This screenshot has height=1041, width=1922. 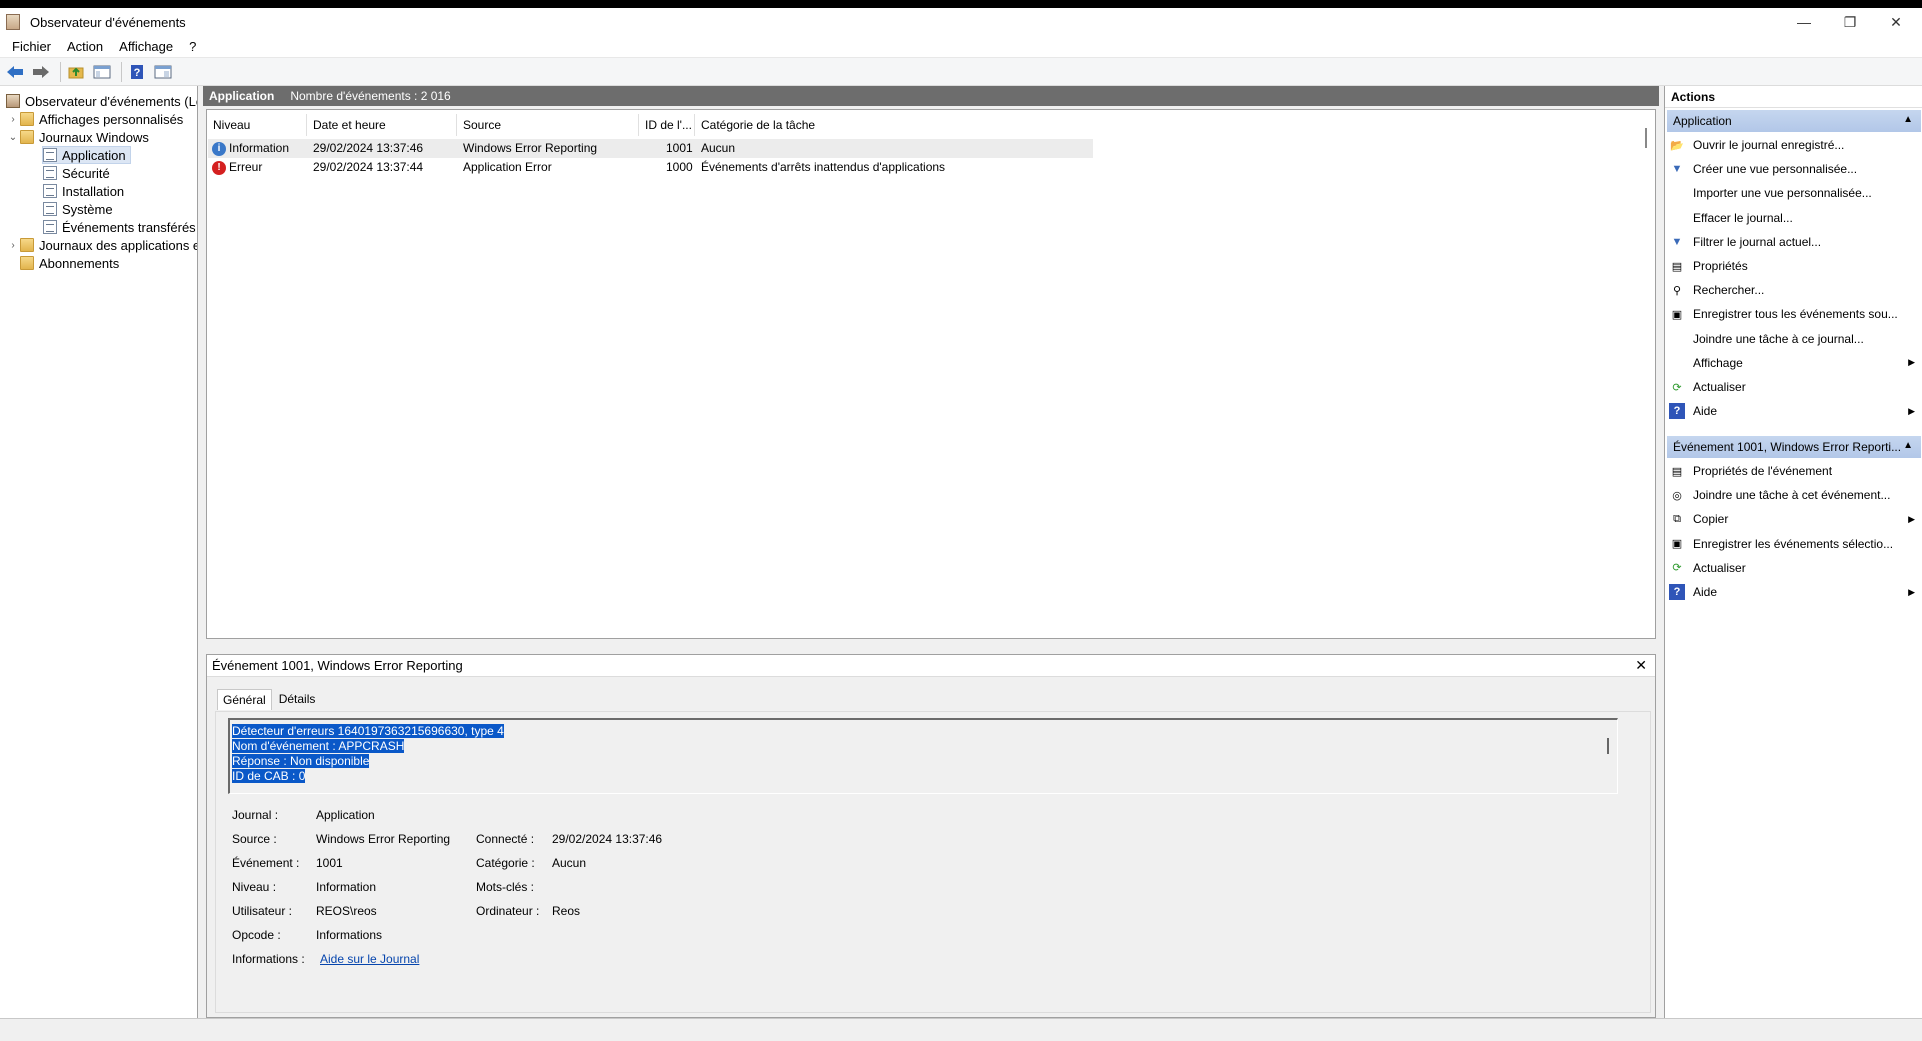 I want to click on up-folder-icon, so click(x=76, y=72).